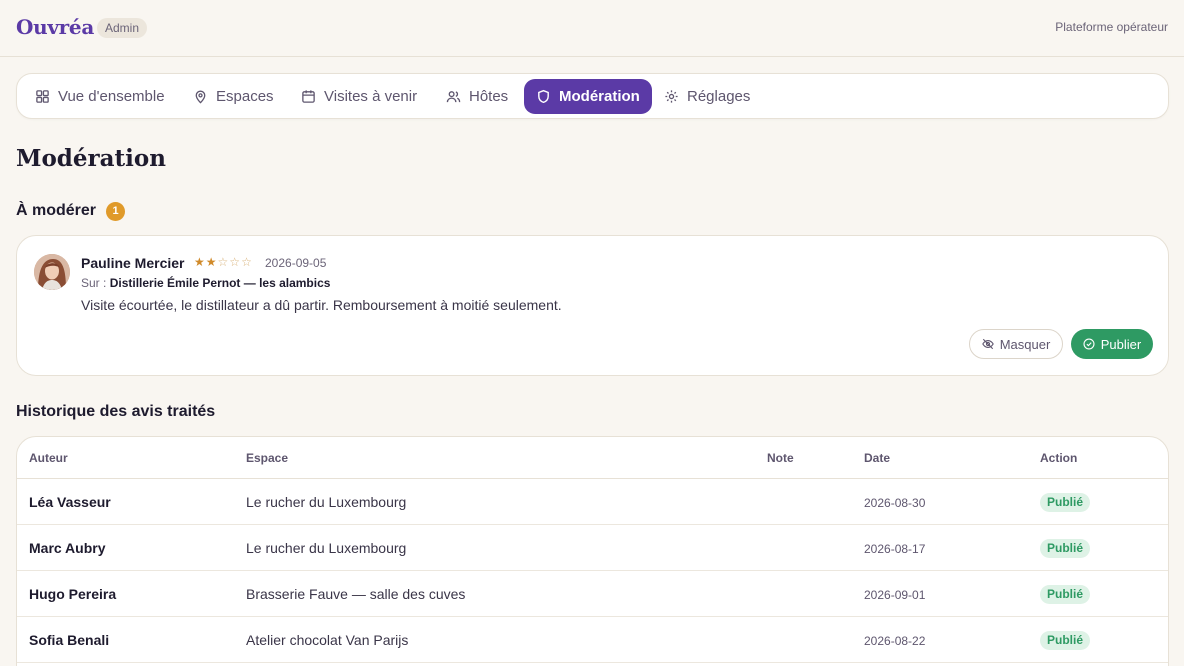  I want to click on column-header-space: Espace, so click(267, 458).